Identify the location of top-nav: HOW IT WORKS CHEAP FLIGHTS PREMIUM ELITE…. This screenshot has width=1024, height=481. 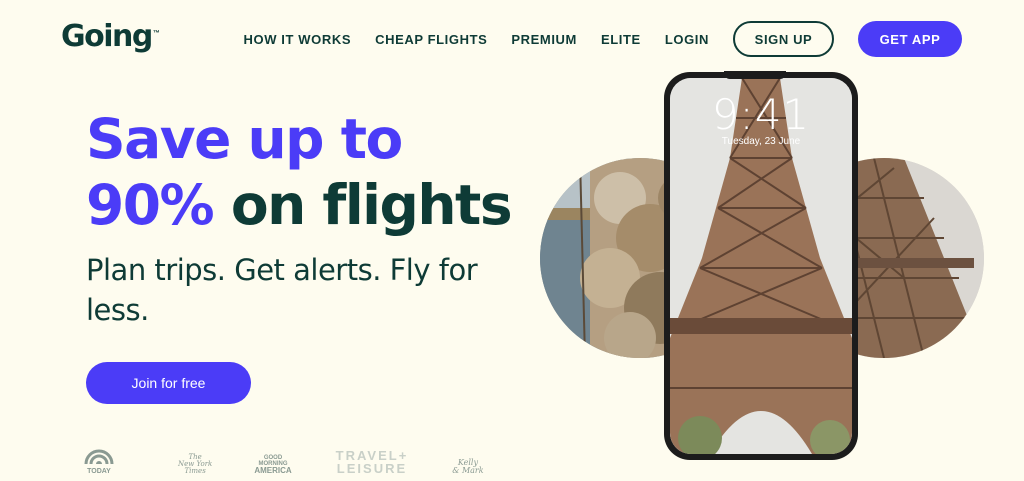
(603, 39).